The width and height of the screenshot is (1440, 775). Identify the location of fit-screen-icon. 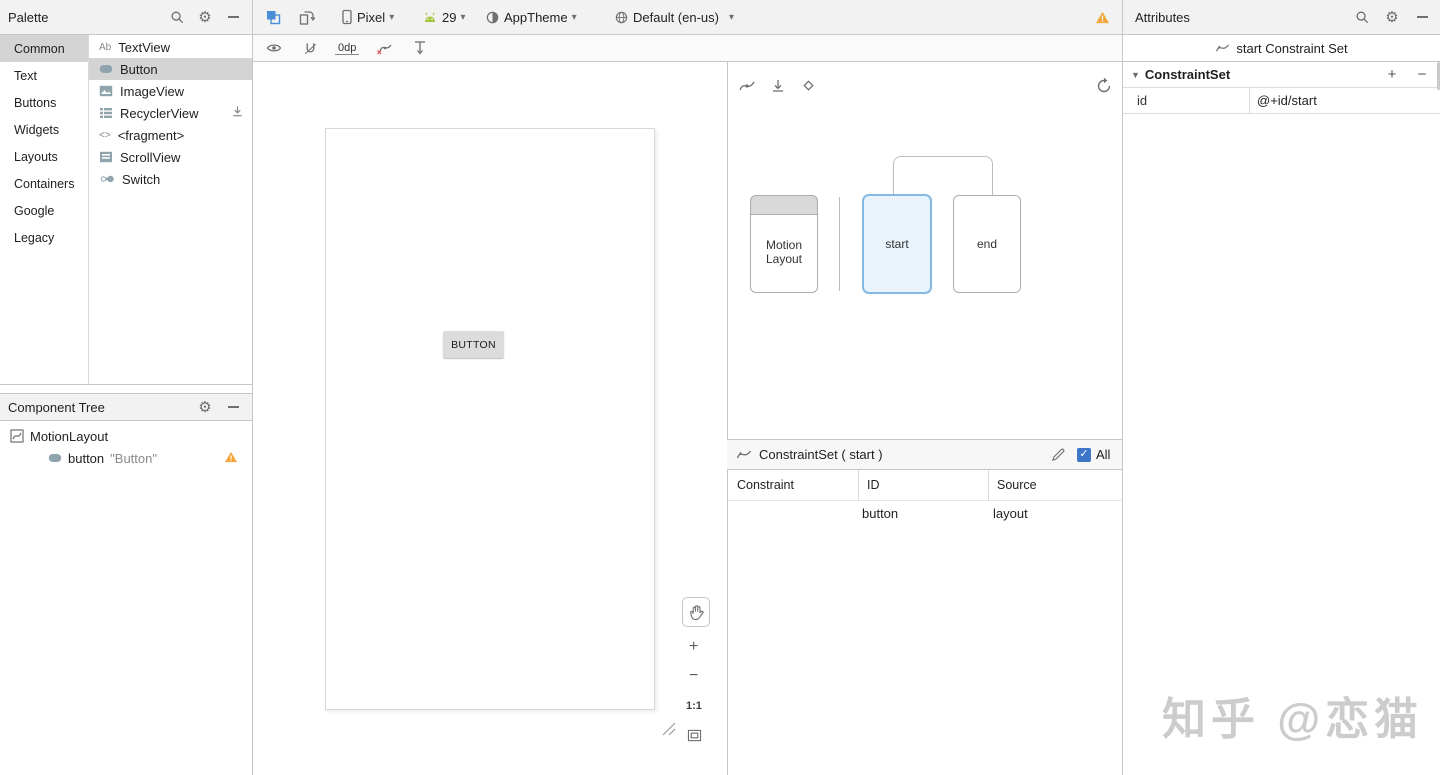
(694, 735).